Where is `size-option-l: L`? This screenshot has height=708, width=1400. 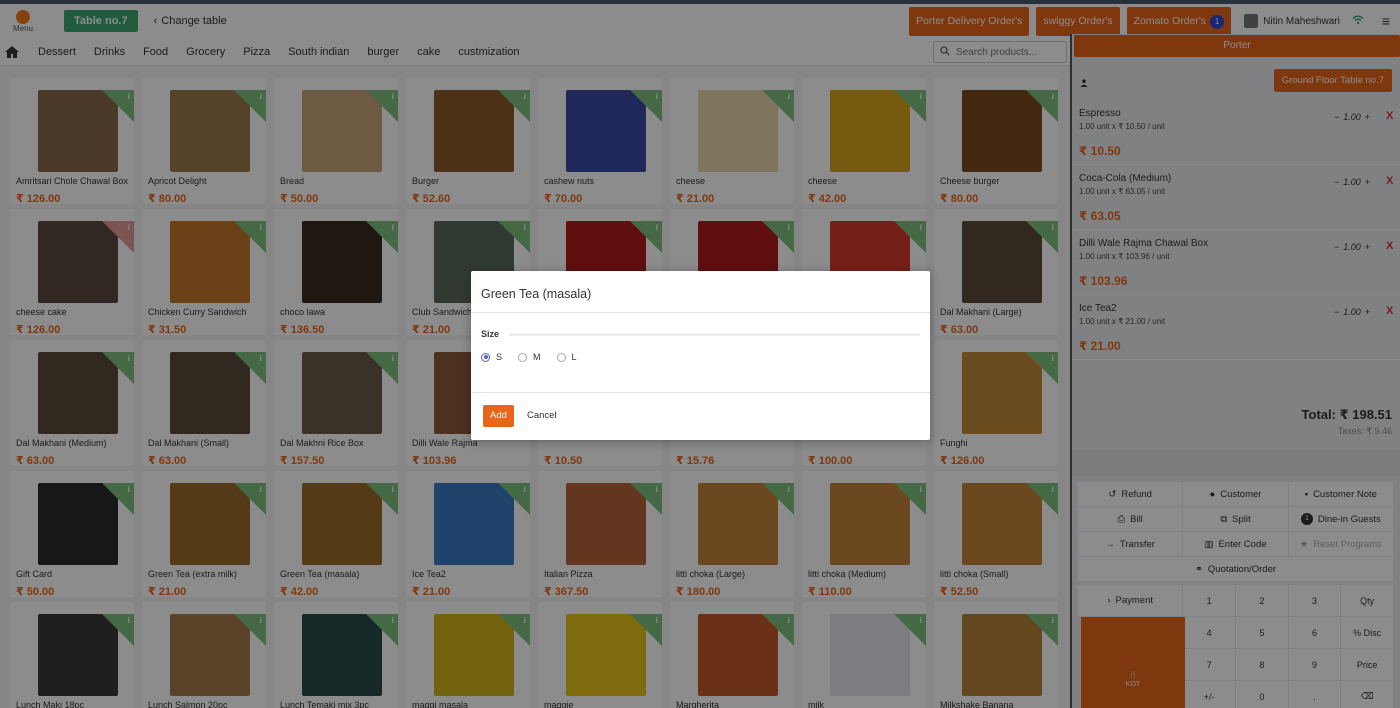 size-option-l: L is located at coordinates (566, 357).